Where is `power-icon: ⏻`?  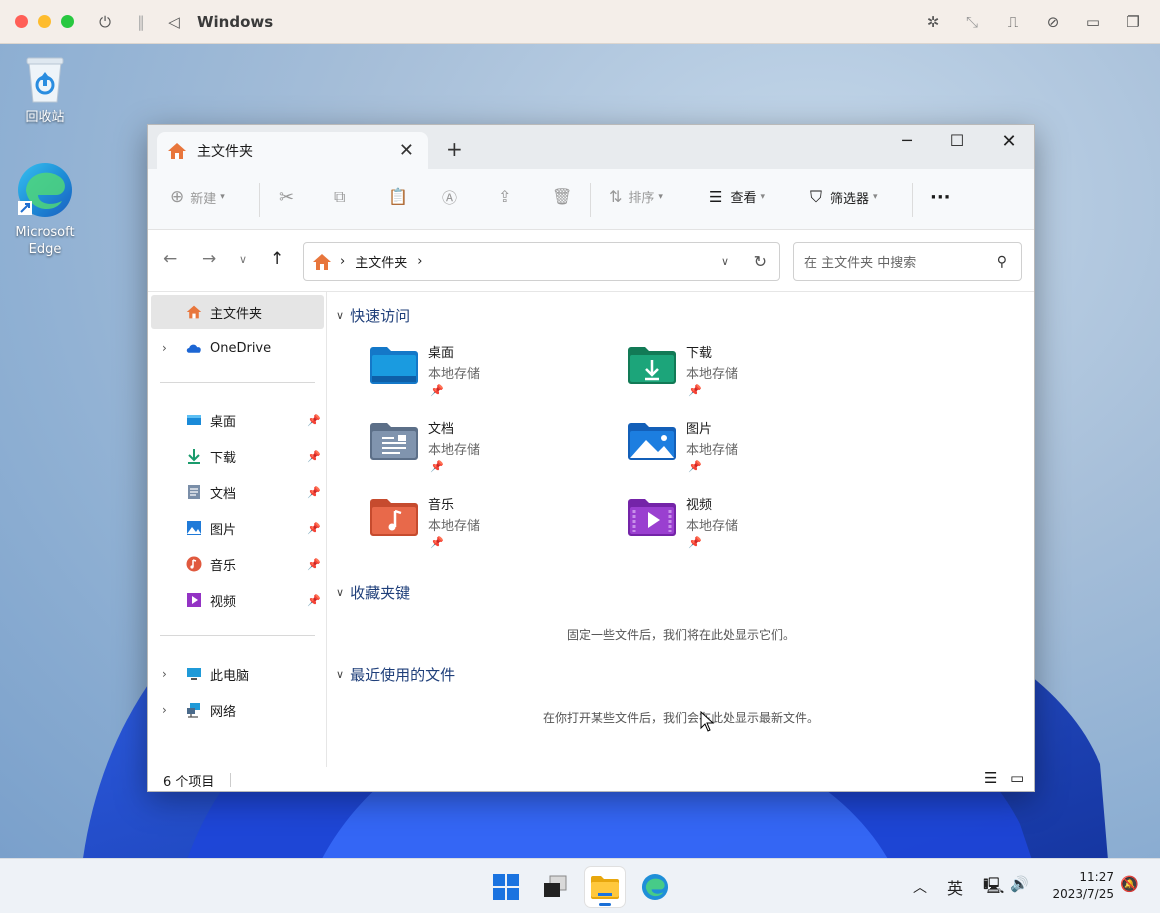
power-icon: ⏻ is located at coordinates (105, 22).